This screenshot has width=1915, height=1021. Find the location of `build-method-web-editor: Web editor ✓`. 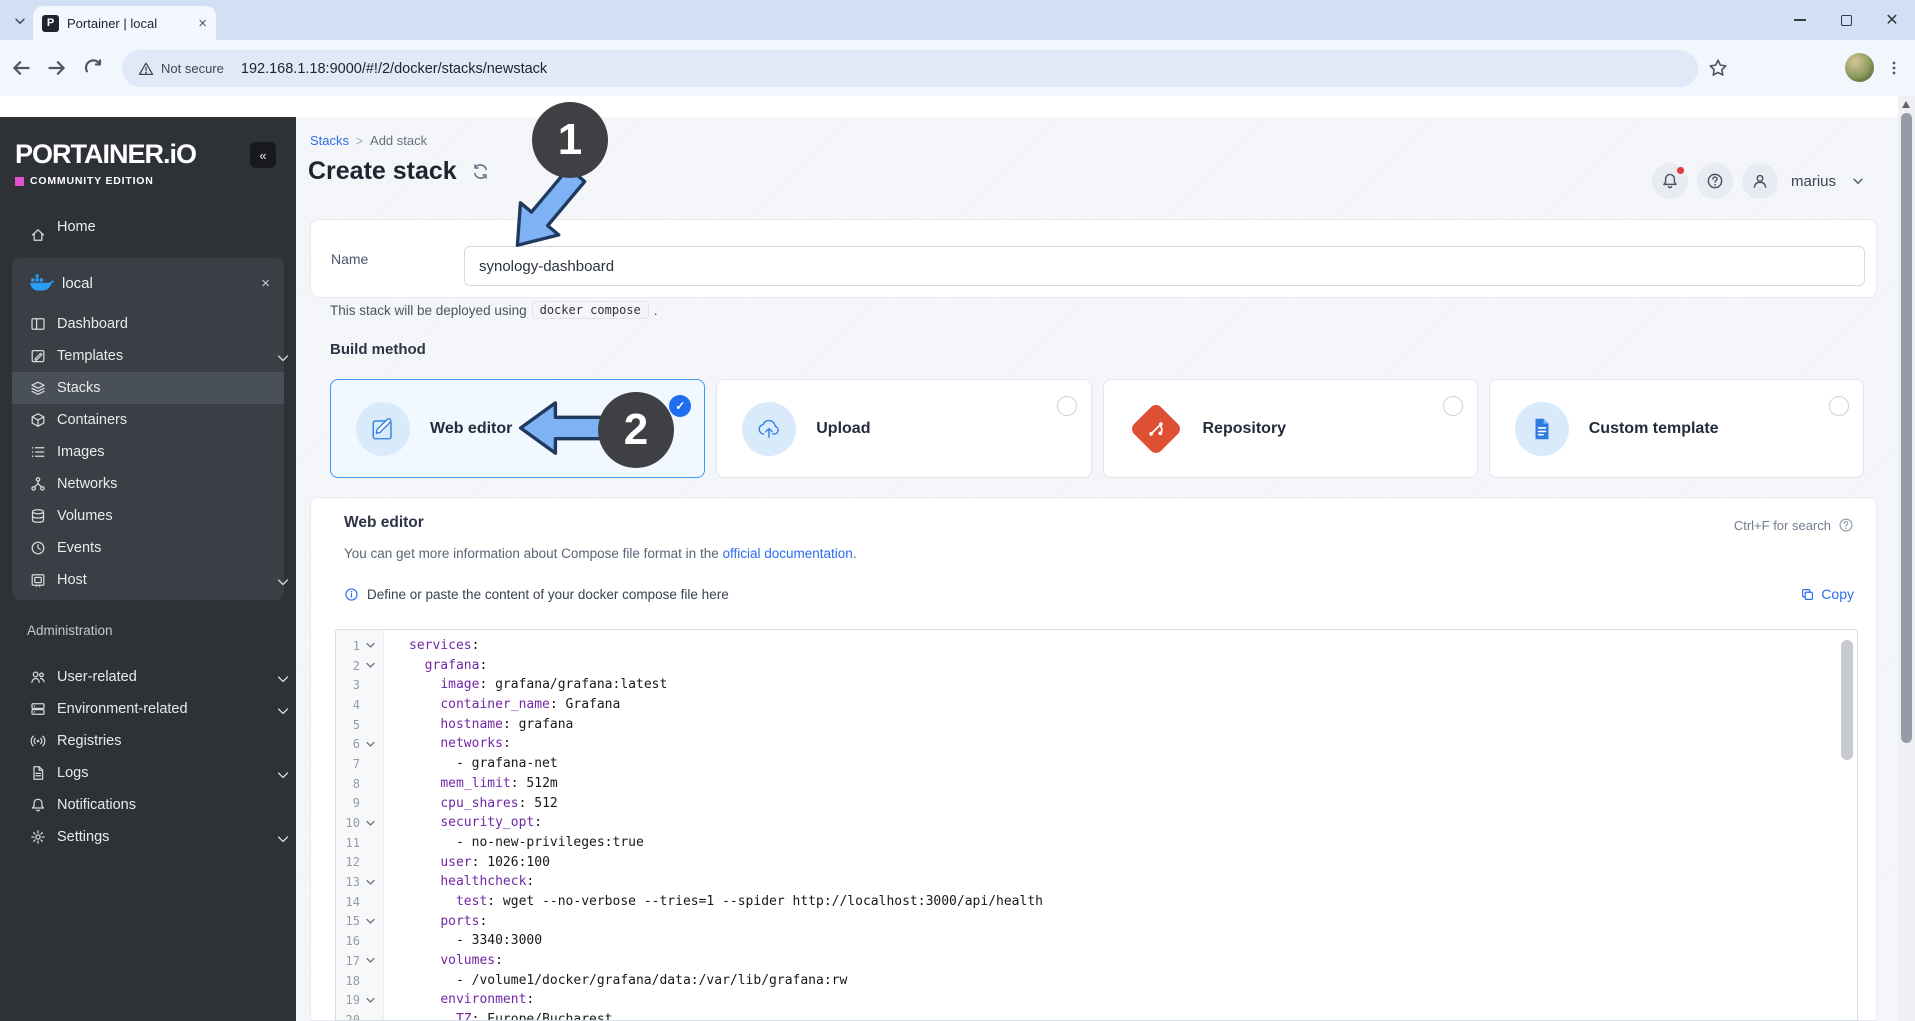

build-method-web-editor: Web editor ✓ is located at coordinates (518, 428).